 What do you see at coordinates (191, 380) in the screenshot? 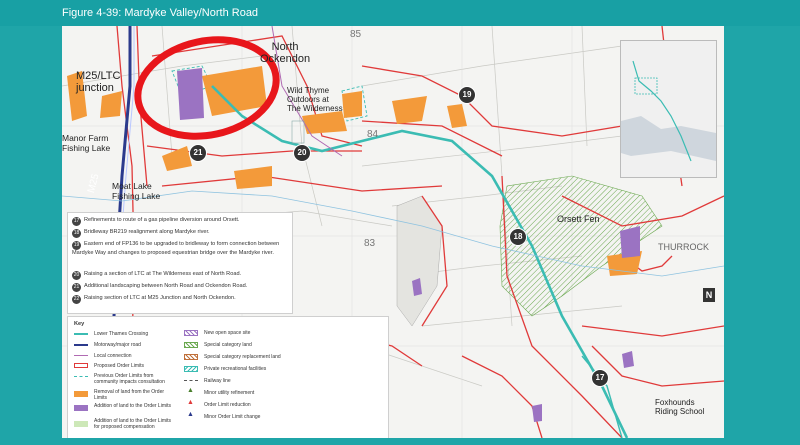
I see `legend-swatch-railway` at bounding box center [191, 380].